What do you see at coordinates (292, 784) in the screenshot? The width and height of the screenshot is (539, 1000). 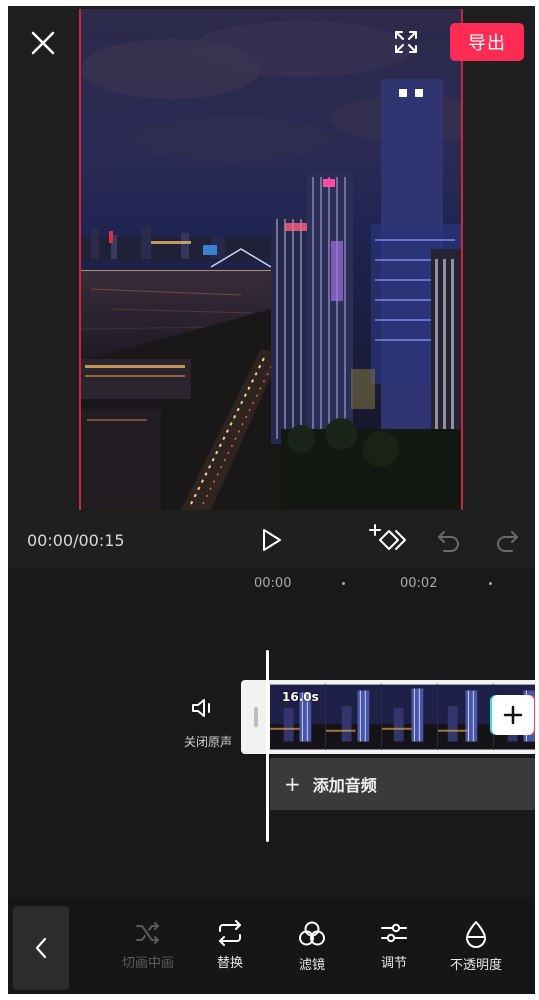 I see `plus-icon: +` at bounding box center [292, 784].